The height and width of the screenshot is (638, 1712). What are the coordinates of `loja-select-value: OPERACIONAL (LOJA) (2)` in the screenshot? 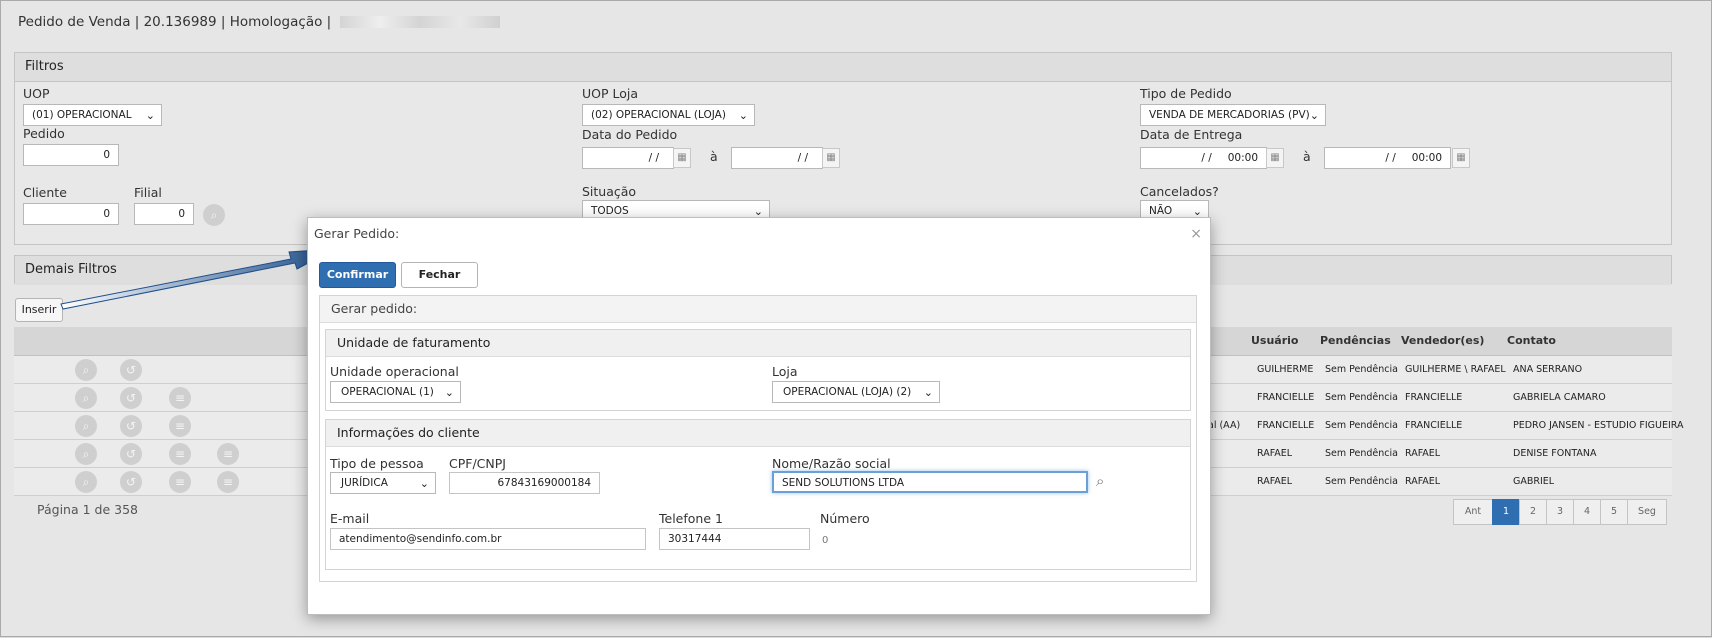 It's located at (847, 392).